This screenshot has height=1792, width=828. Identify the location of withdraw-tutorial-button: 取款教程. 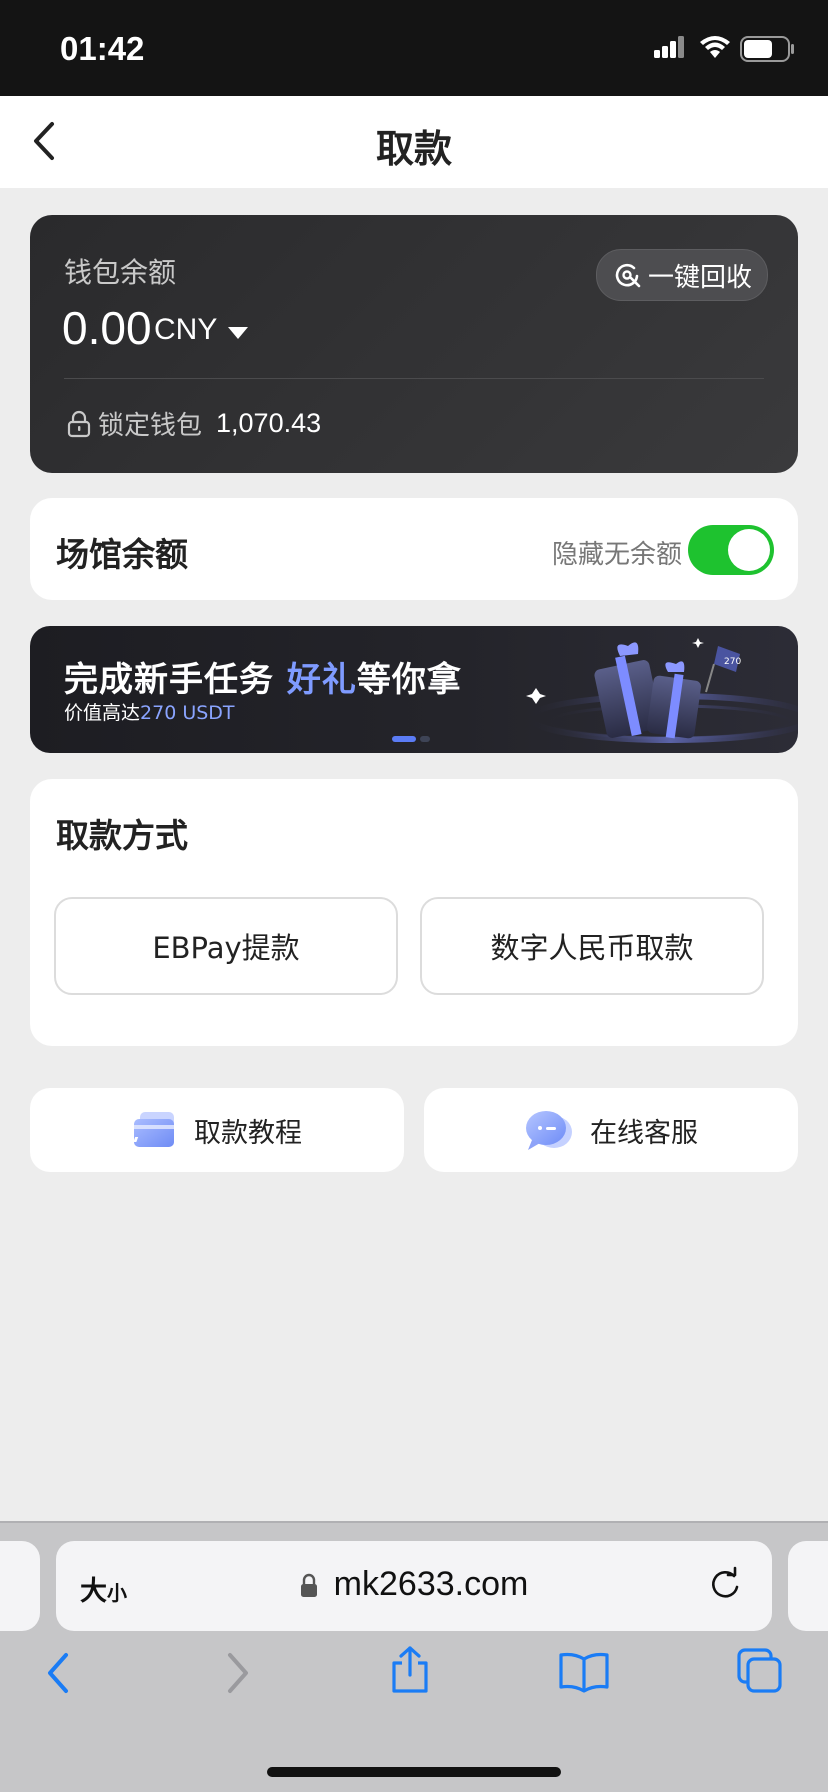
(217, 1130).